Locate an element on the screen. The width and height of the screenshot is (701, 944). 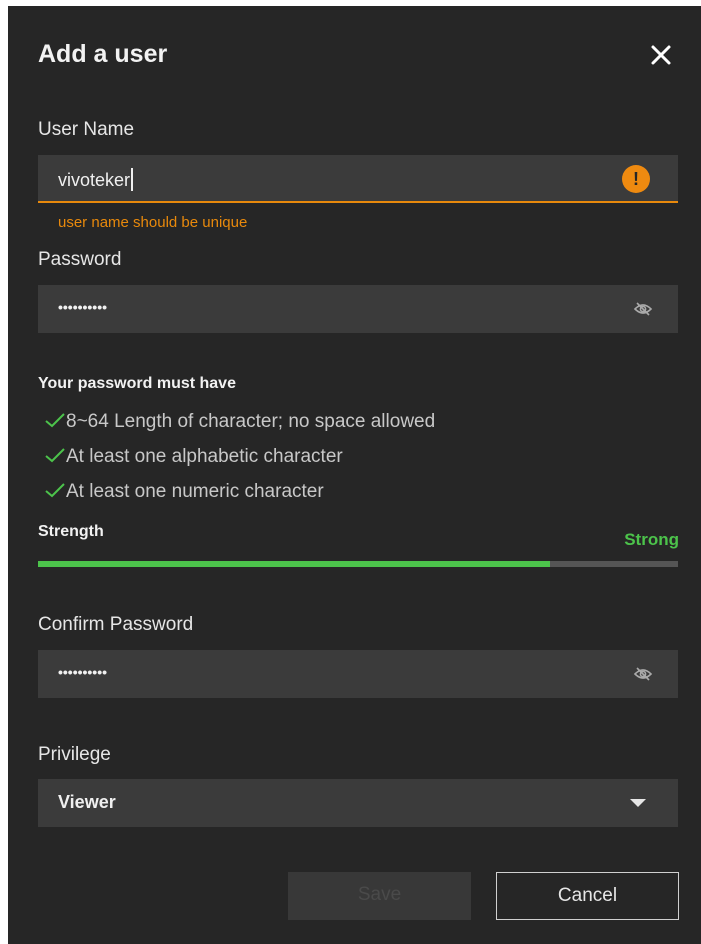
confirm-password-value: •••••••••• is located at coordinates (83, 672).